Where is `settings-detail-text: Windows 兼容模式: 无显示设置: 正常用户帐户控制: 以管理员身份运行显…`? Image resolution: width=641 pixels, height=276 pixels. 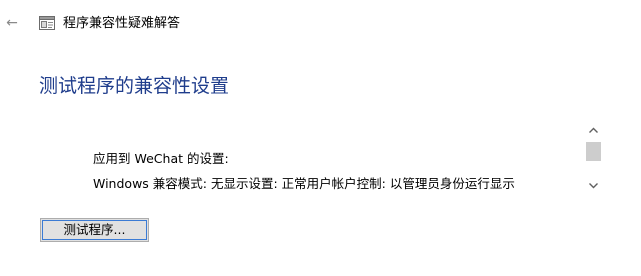
settings-detail-text: Windows 兼容模式: 无显示设置: 正常用户帐户控制: 以管理员身份运行显… is located at coordinates (304, 183).